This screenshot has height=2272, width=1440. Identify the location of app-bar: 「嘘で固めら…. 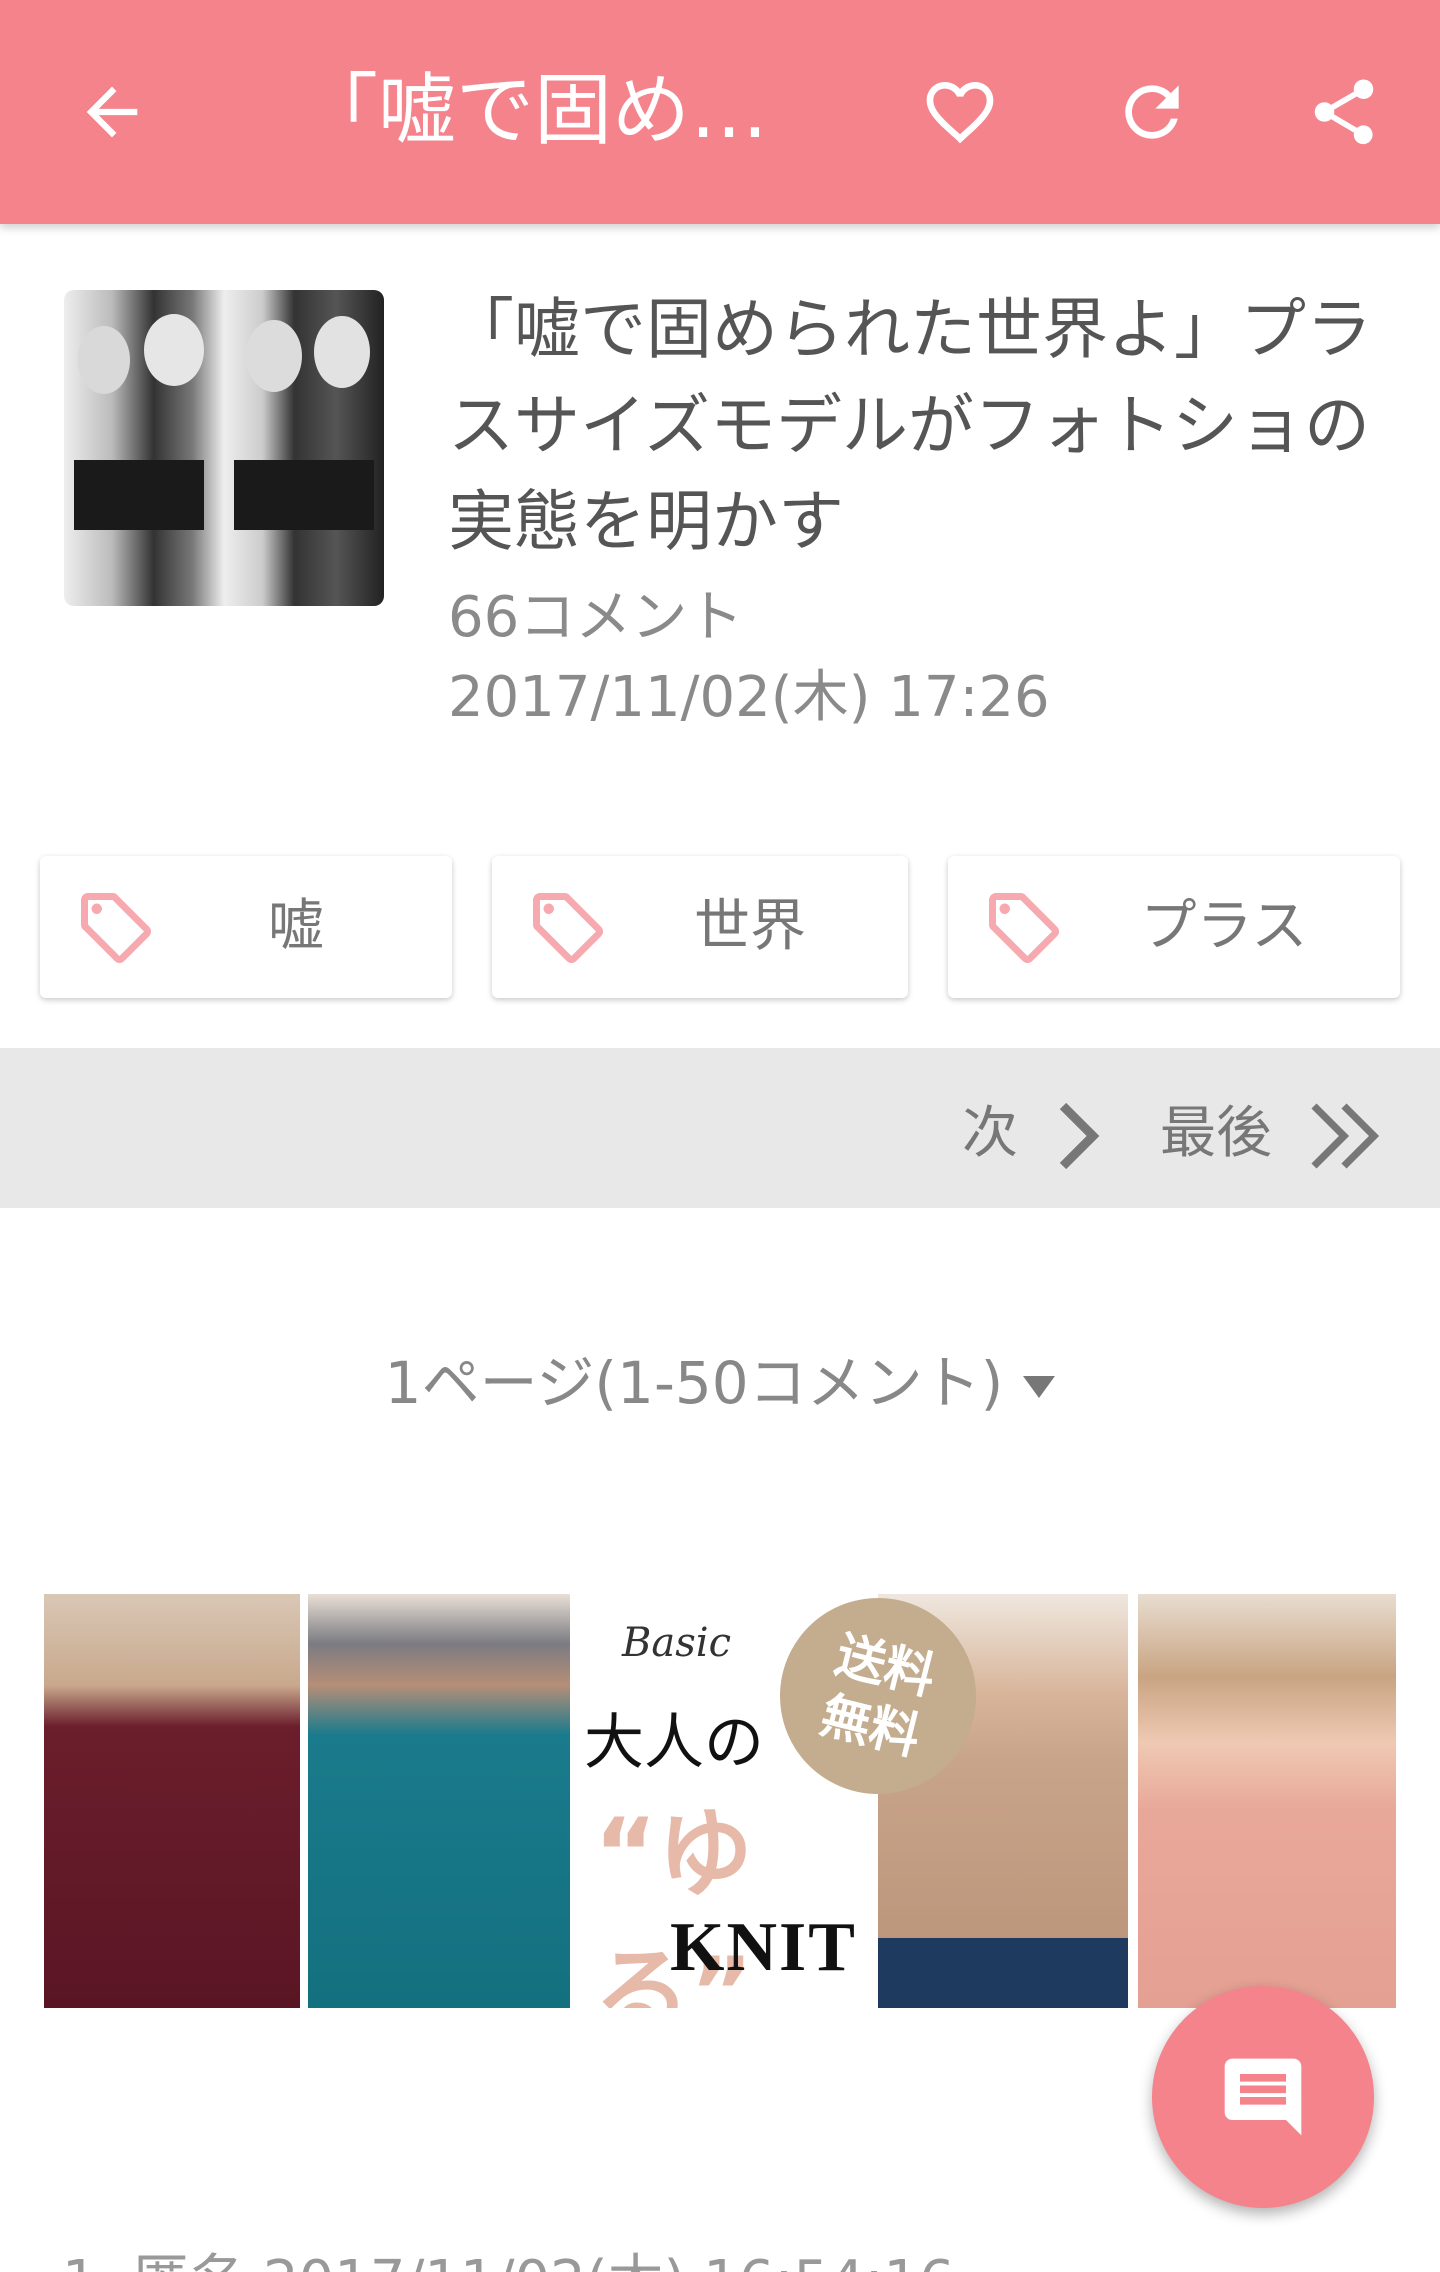
(720, 112).